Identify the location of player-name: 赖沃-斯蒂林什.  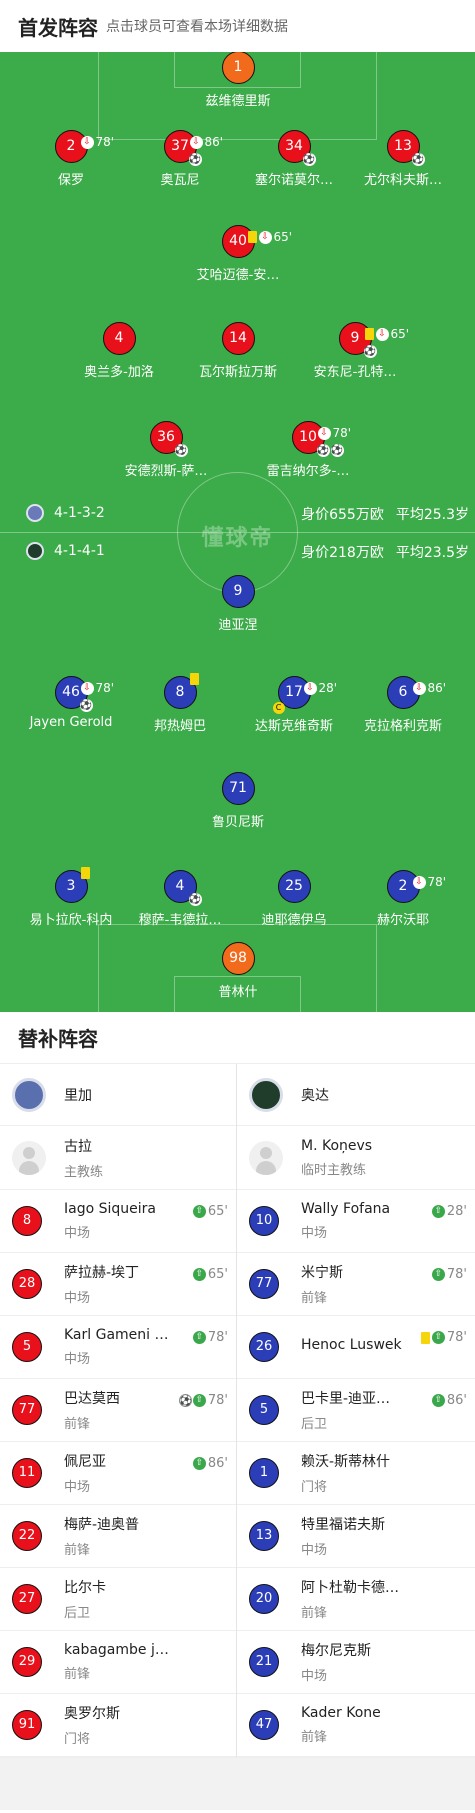
(346, 1462).